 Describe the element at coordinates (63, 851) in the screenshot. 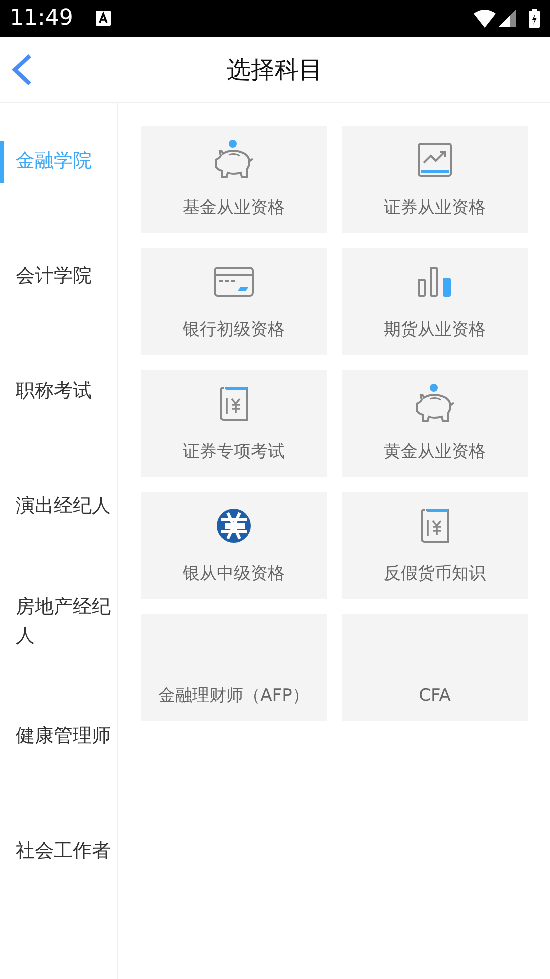

I see `category-tab: 社会工作者` at that location.